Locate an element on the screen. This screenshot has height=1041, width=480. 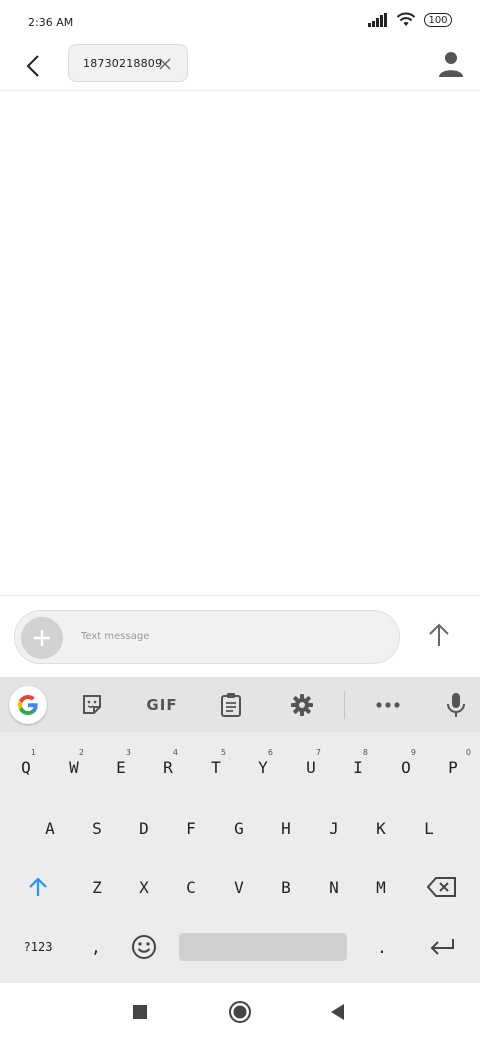
key-i: I8 is located at coordinates (358, 767).